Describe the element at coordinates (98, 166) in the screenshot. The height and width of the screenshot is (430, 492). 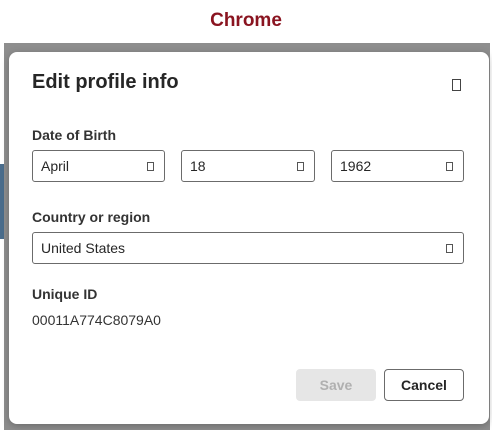
I see `dob-month-select: April` at that location.